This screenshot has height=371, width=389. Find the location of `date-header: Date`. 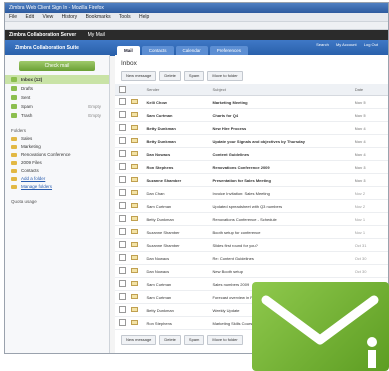

date-header: Date is located at coordinates (370, 90).